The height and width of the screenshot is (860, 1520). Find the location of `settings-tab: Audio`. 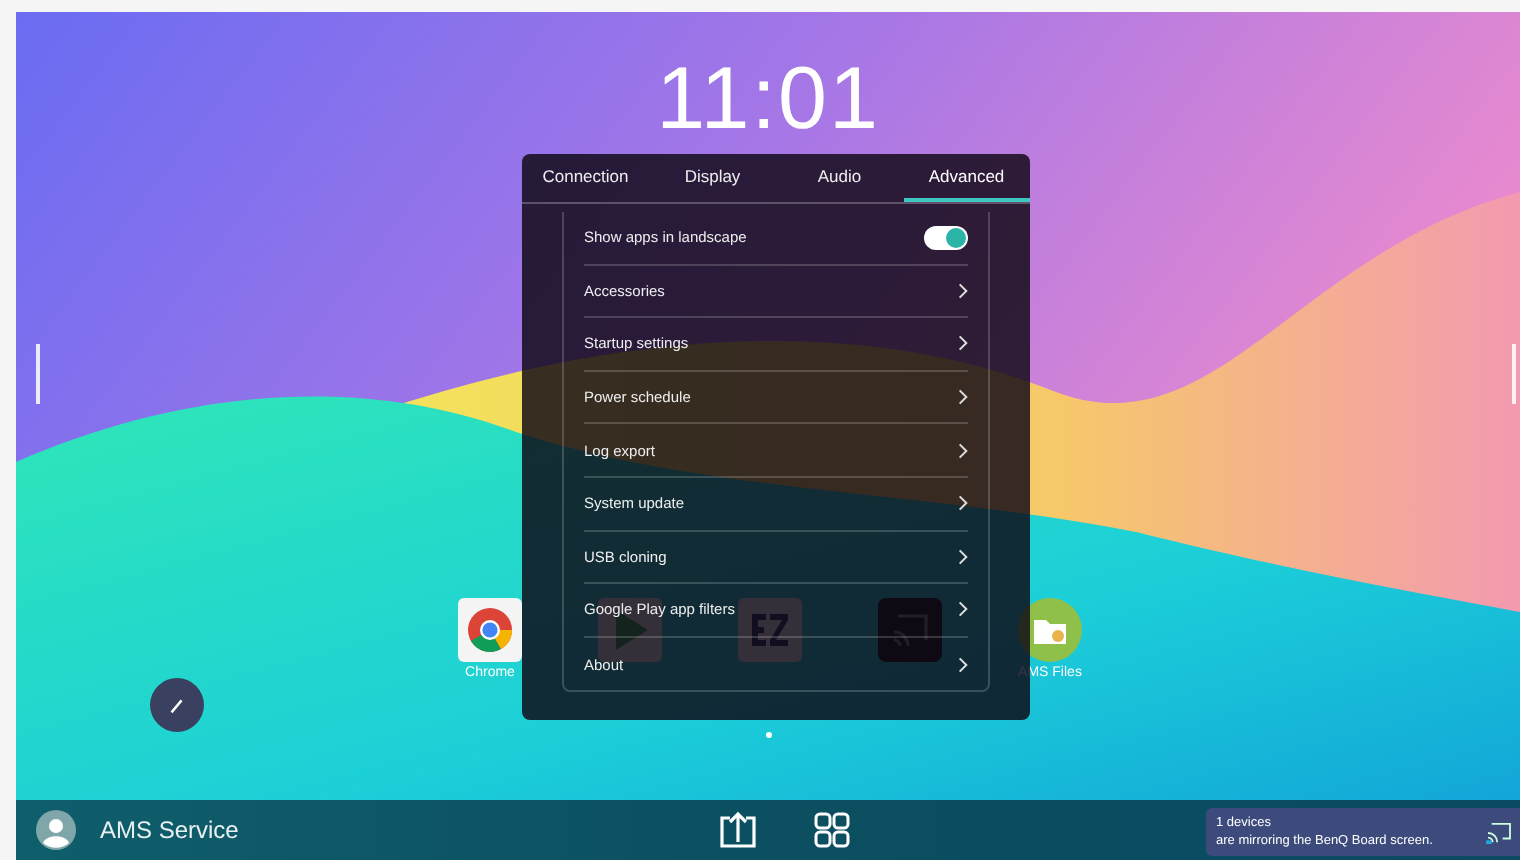

settings-tab: Audio is located at coordinates (839, 178).